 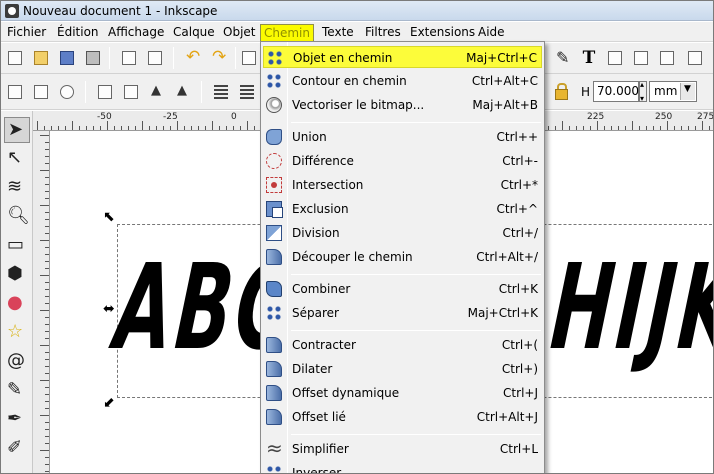 I want to click on selector-tool: ➤, so click(x=17, y=130).